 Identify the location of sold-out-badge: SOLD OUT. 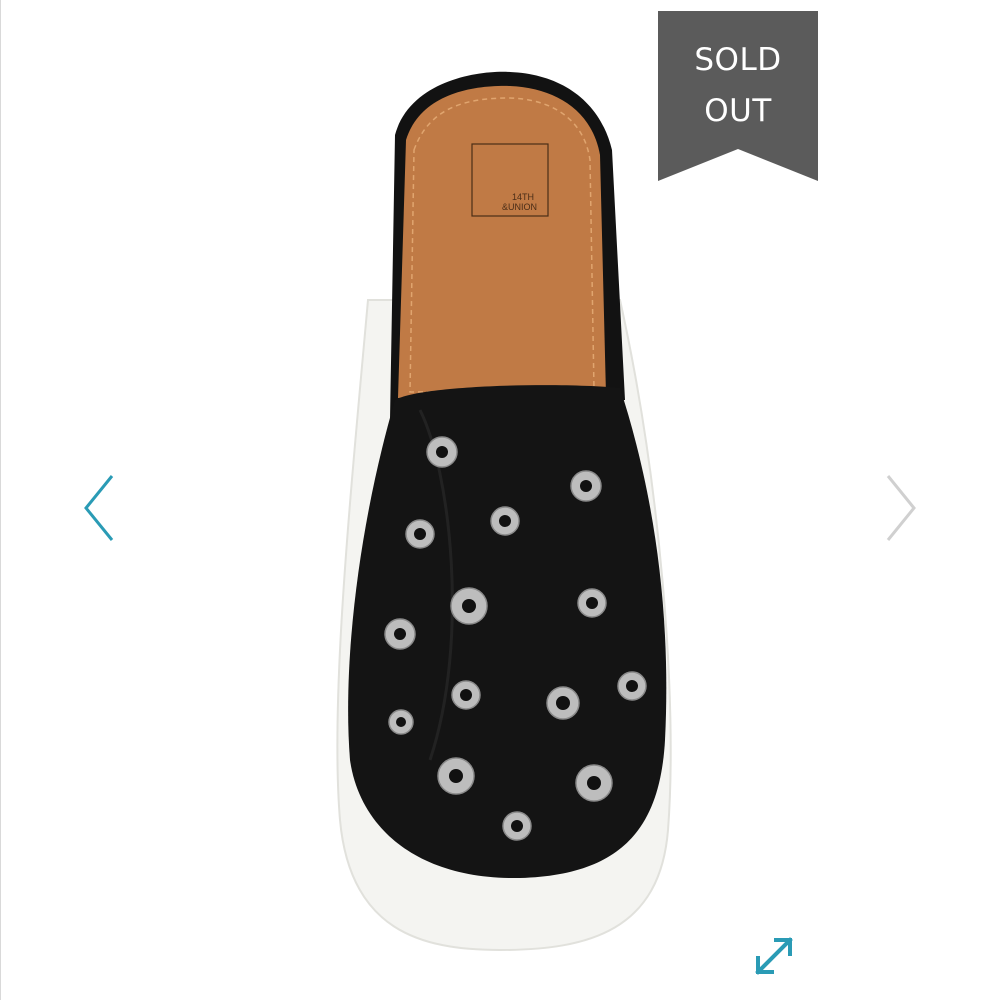
(738, 96).